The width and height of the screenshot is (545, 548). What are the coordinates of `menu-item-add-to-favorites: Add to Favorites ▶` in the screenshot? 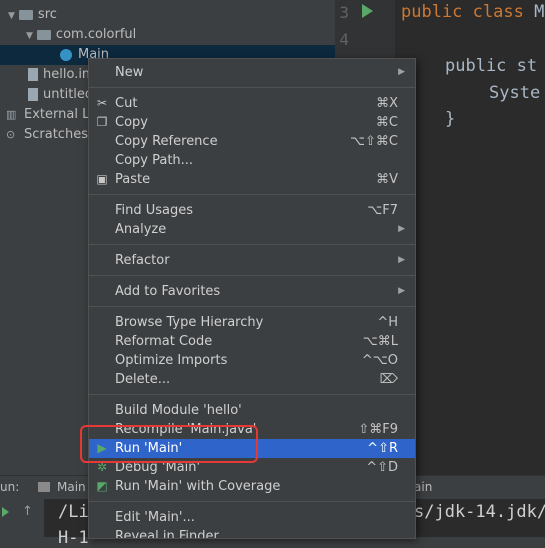 It's located at (252, 291).